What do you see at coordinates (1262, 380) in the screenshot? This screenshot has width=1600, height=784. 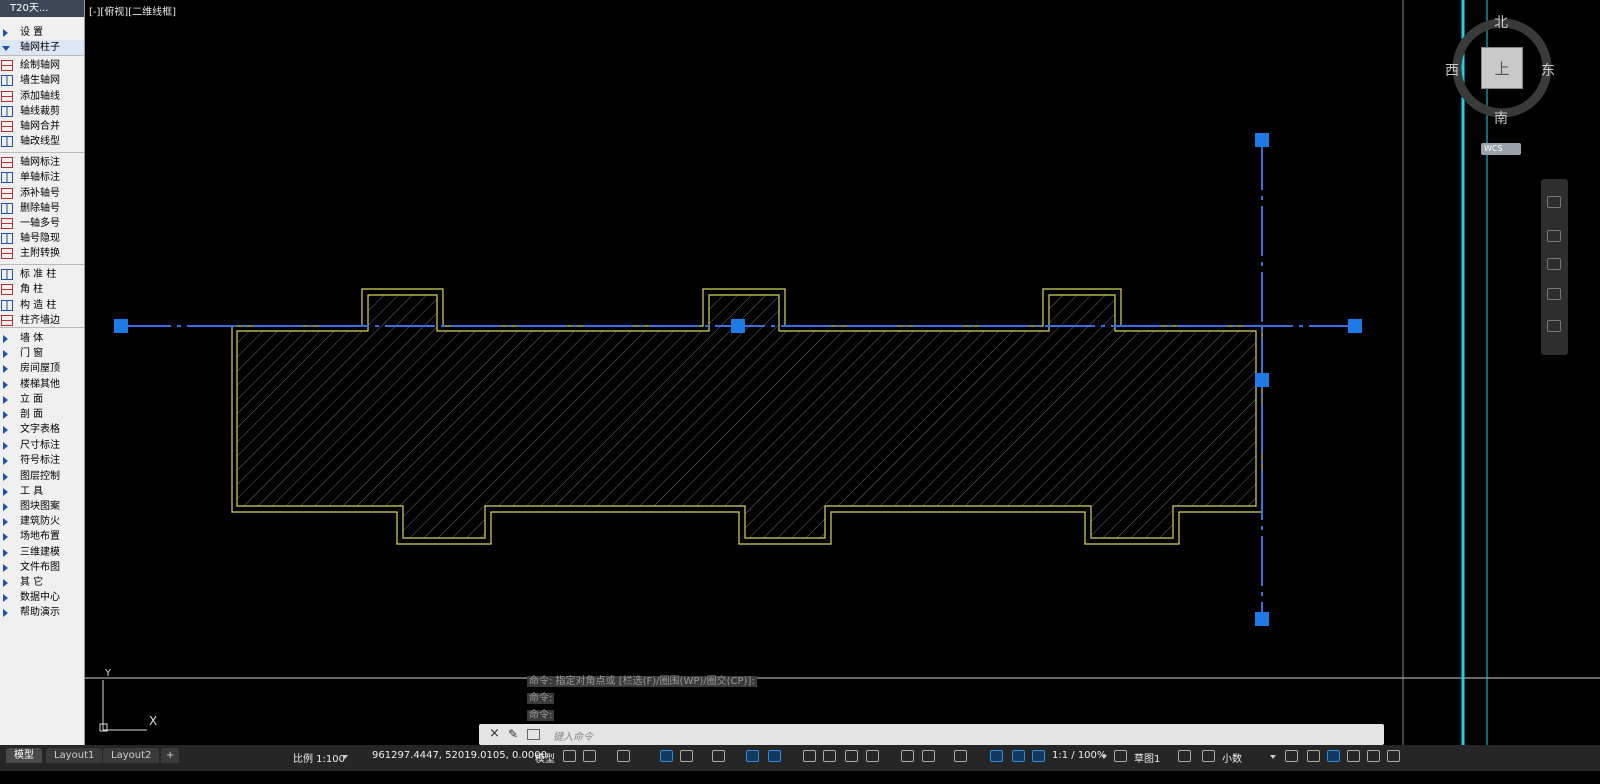 I see `grip-mid-v` at bounding box center [1262, 380].